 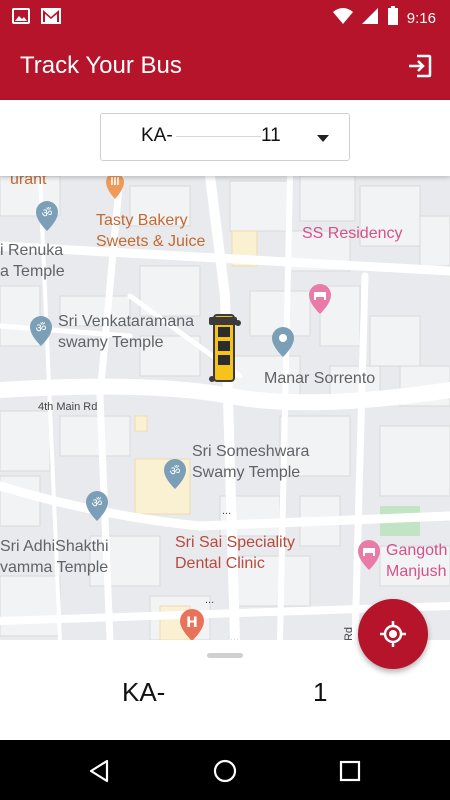 I want to click on recents-square-icon, so click(x=350, y=771).